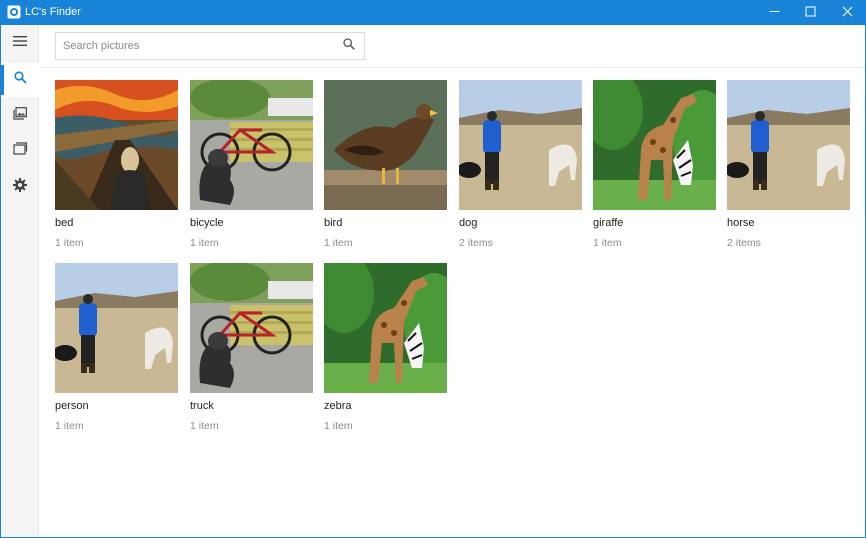 This screenshot has height=538, width=866. I want to click on photo-icon, so click(20, 116).